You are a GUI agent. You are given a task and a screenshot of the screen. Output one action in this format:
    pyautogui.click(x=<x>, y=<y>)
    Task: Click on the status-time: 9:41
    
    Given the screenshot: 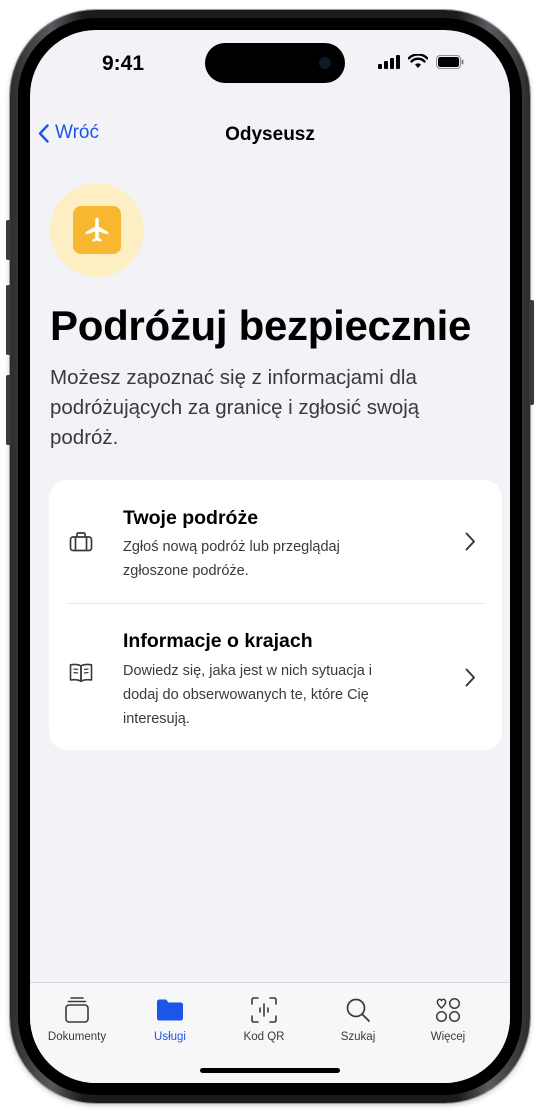 What is the action you would take?
    pyautogui.click(x=123, y=63)
    